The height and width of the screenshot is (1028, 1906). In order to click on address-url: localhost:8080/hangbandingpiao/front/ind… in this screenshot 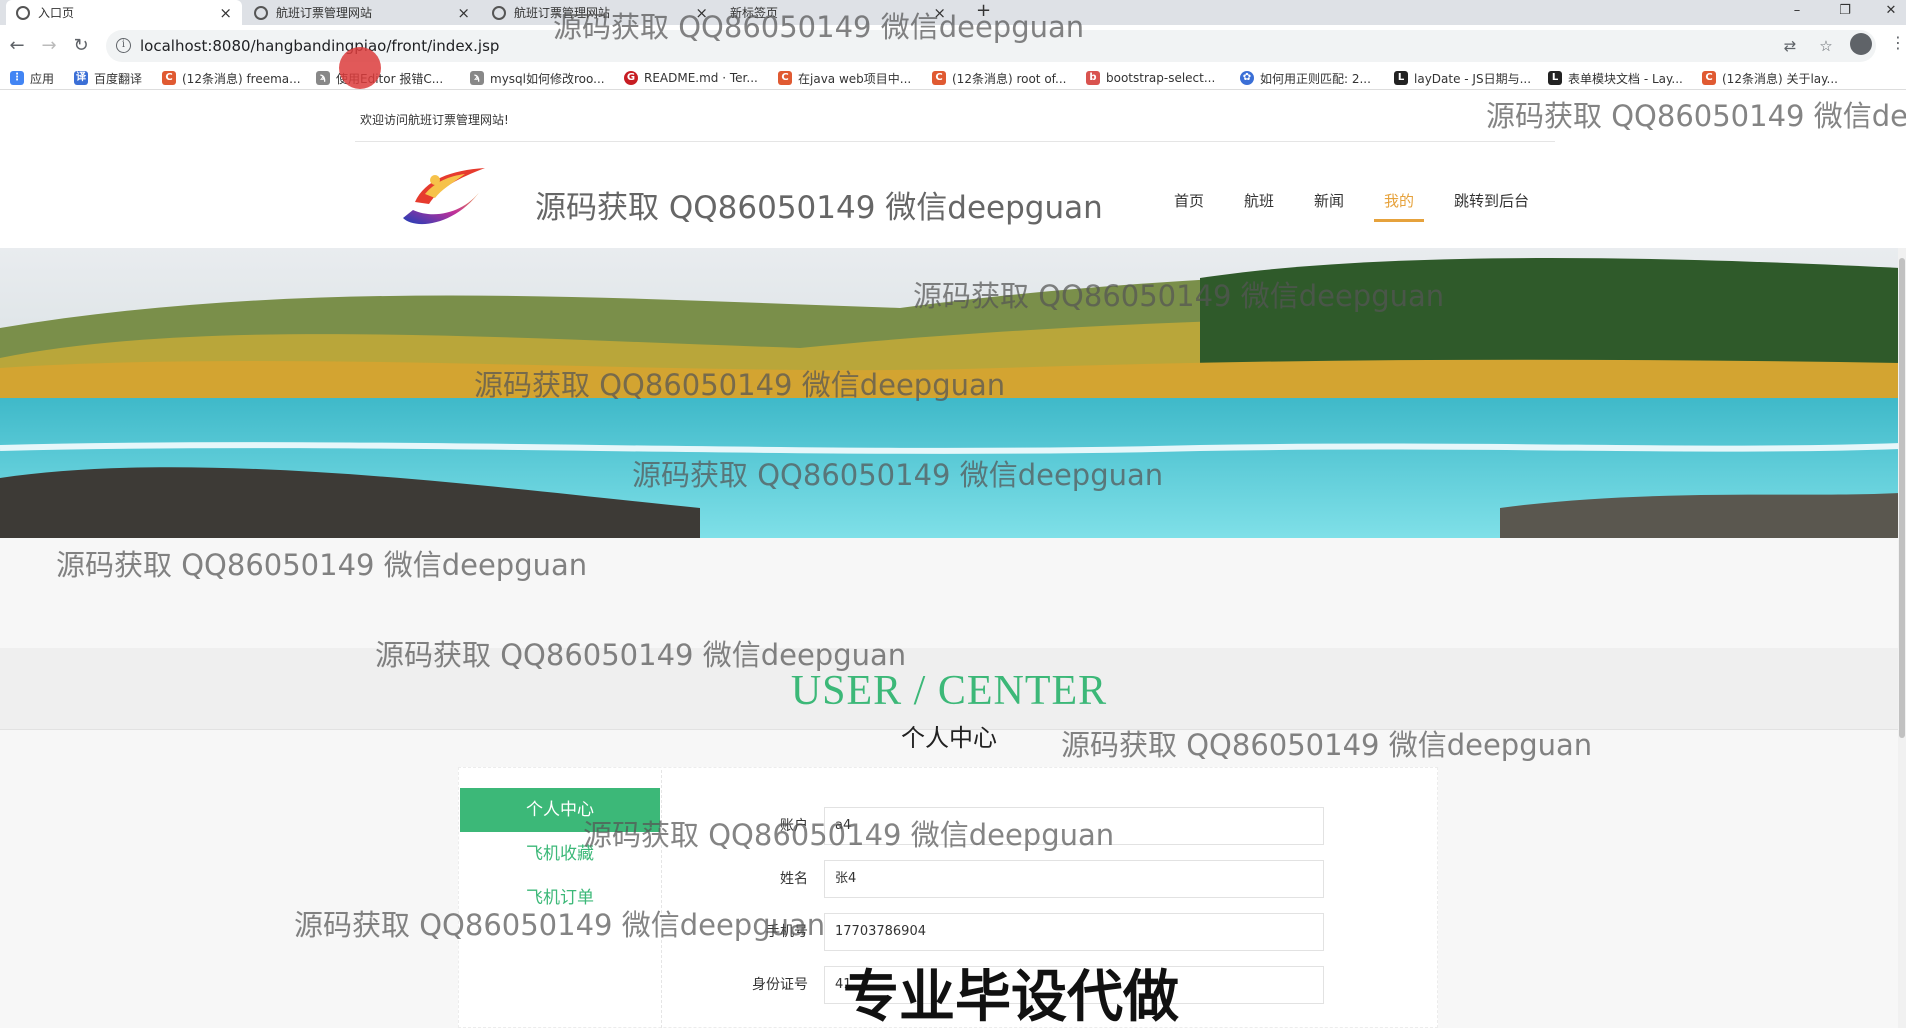, I will do `click(319, 46)`.